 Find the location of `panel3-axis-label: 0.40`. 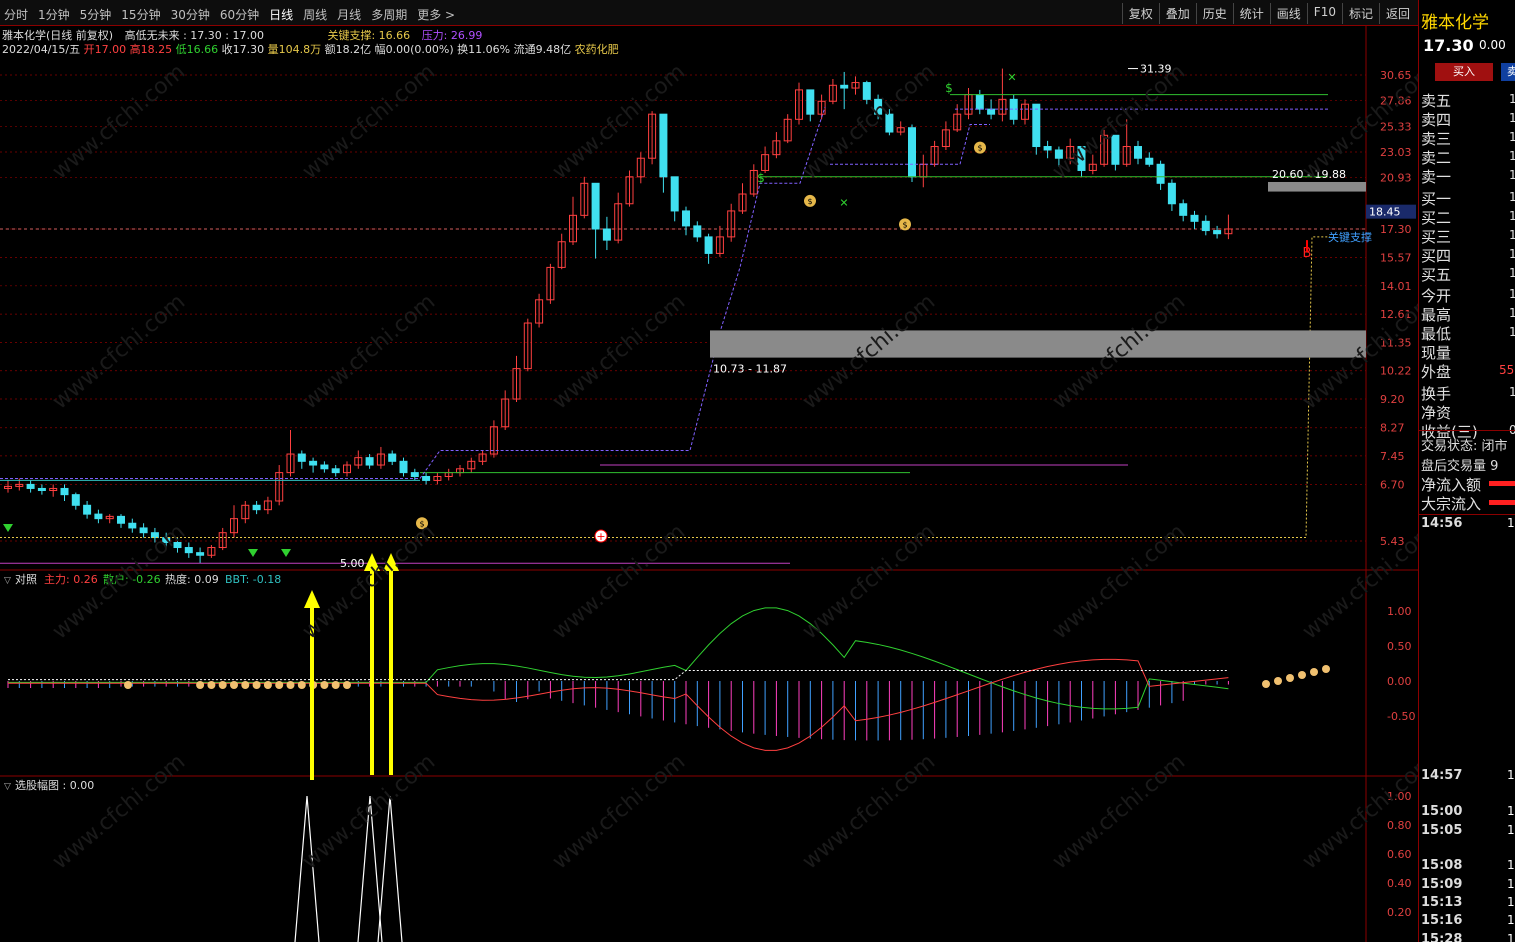

panel3-axis-label: 0.40 is located at coordinates (1399, 883).